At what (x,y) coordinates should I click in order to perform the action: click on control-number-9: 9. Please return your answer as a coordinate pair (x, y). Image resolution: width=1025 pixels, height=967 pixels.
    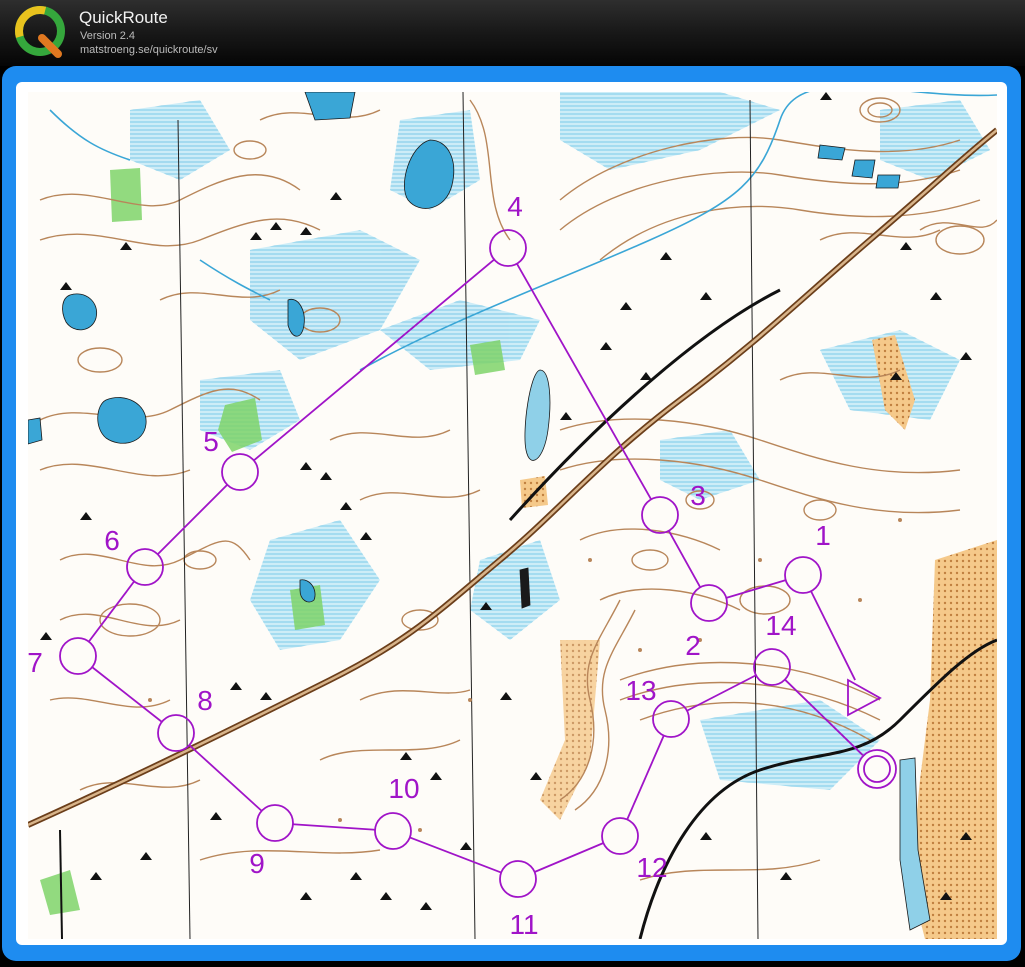
    Looking at the image, I should click on (257, 863).